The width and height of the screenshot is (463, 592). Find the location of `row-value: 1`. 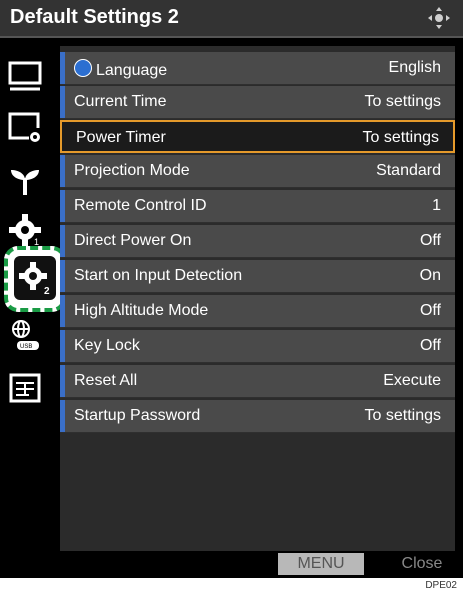

row-value: 1 is located at coordinates (436, 205).